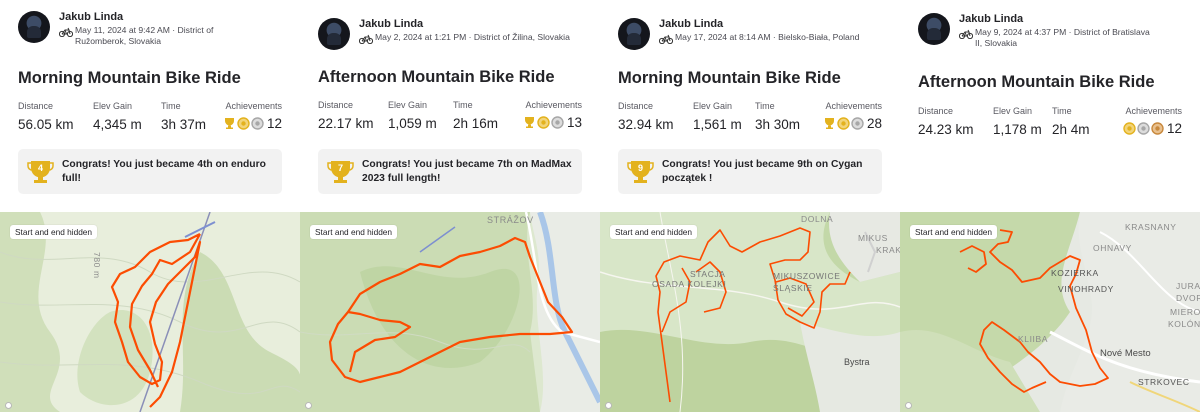 The image size is (1200, 412). Describe the element at coordinates (117, 124) in the screenshot. I see `stat-value: 4,345 m` at that location.